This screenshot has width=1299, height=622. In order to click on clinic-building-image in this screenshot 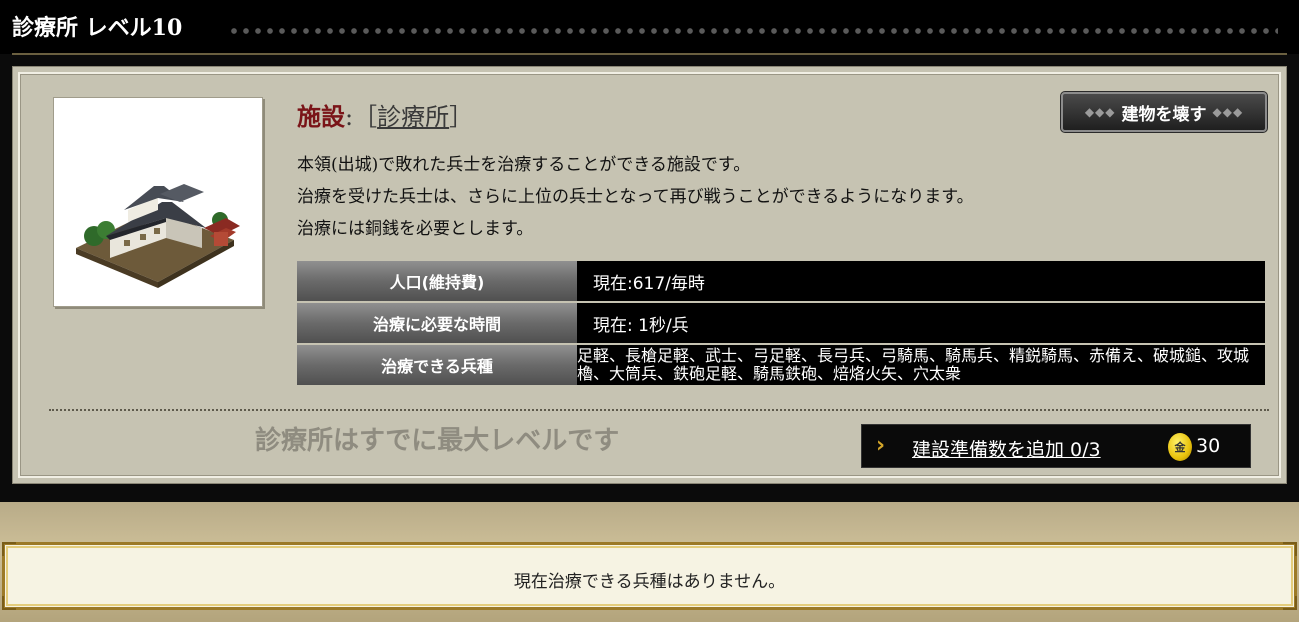, I will do `click(158, 202)`.